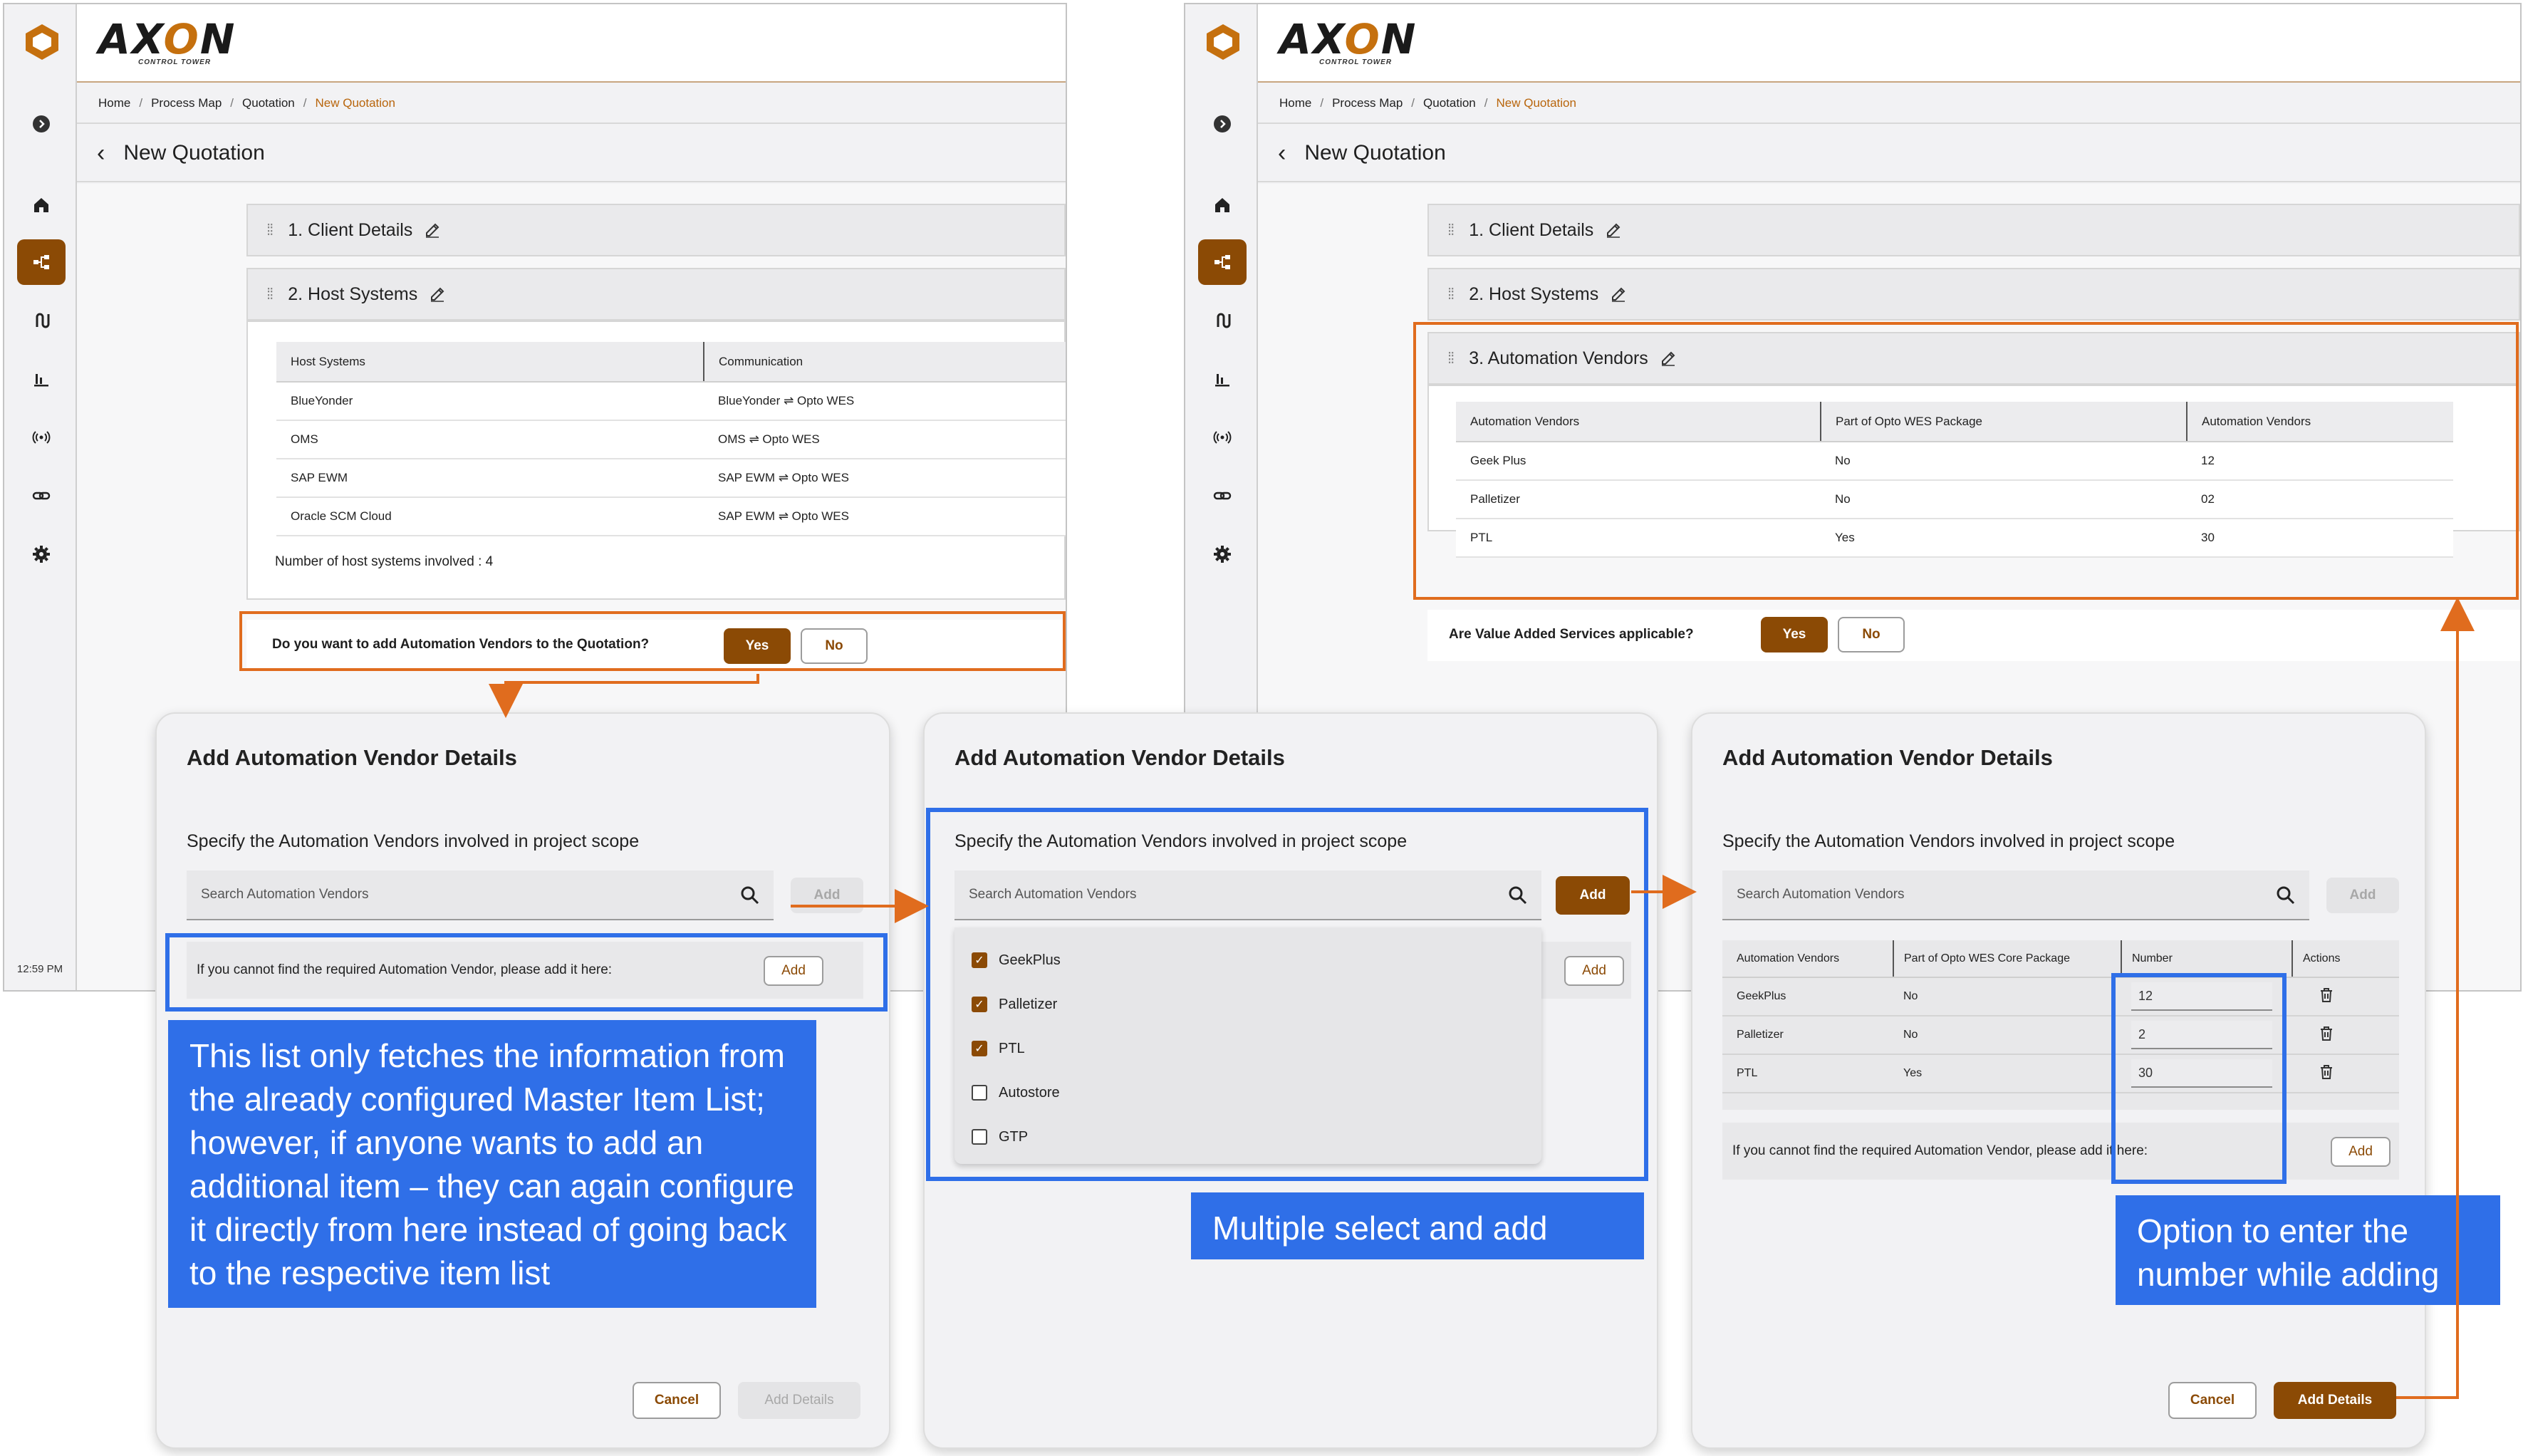 Image resolution: width=2523 pixels, height=1456 pixels. I want to click on table-cell: BlueYonder ⇌ Opto WES, so click(885, 401).